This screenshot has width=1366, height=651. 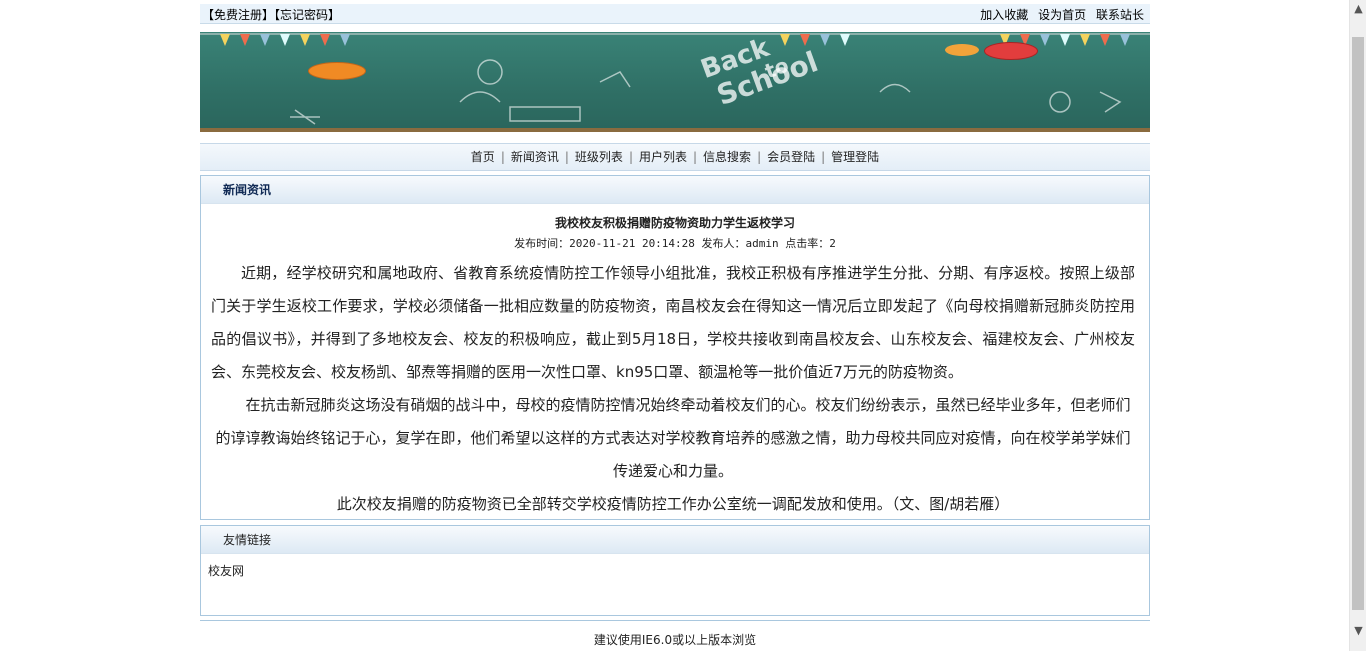 I want to click on forgot-password-link: 【忘记密码】, so click(x=307, y=15).